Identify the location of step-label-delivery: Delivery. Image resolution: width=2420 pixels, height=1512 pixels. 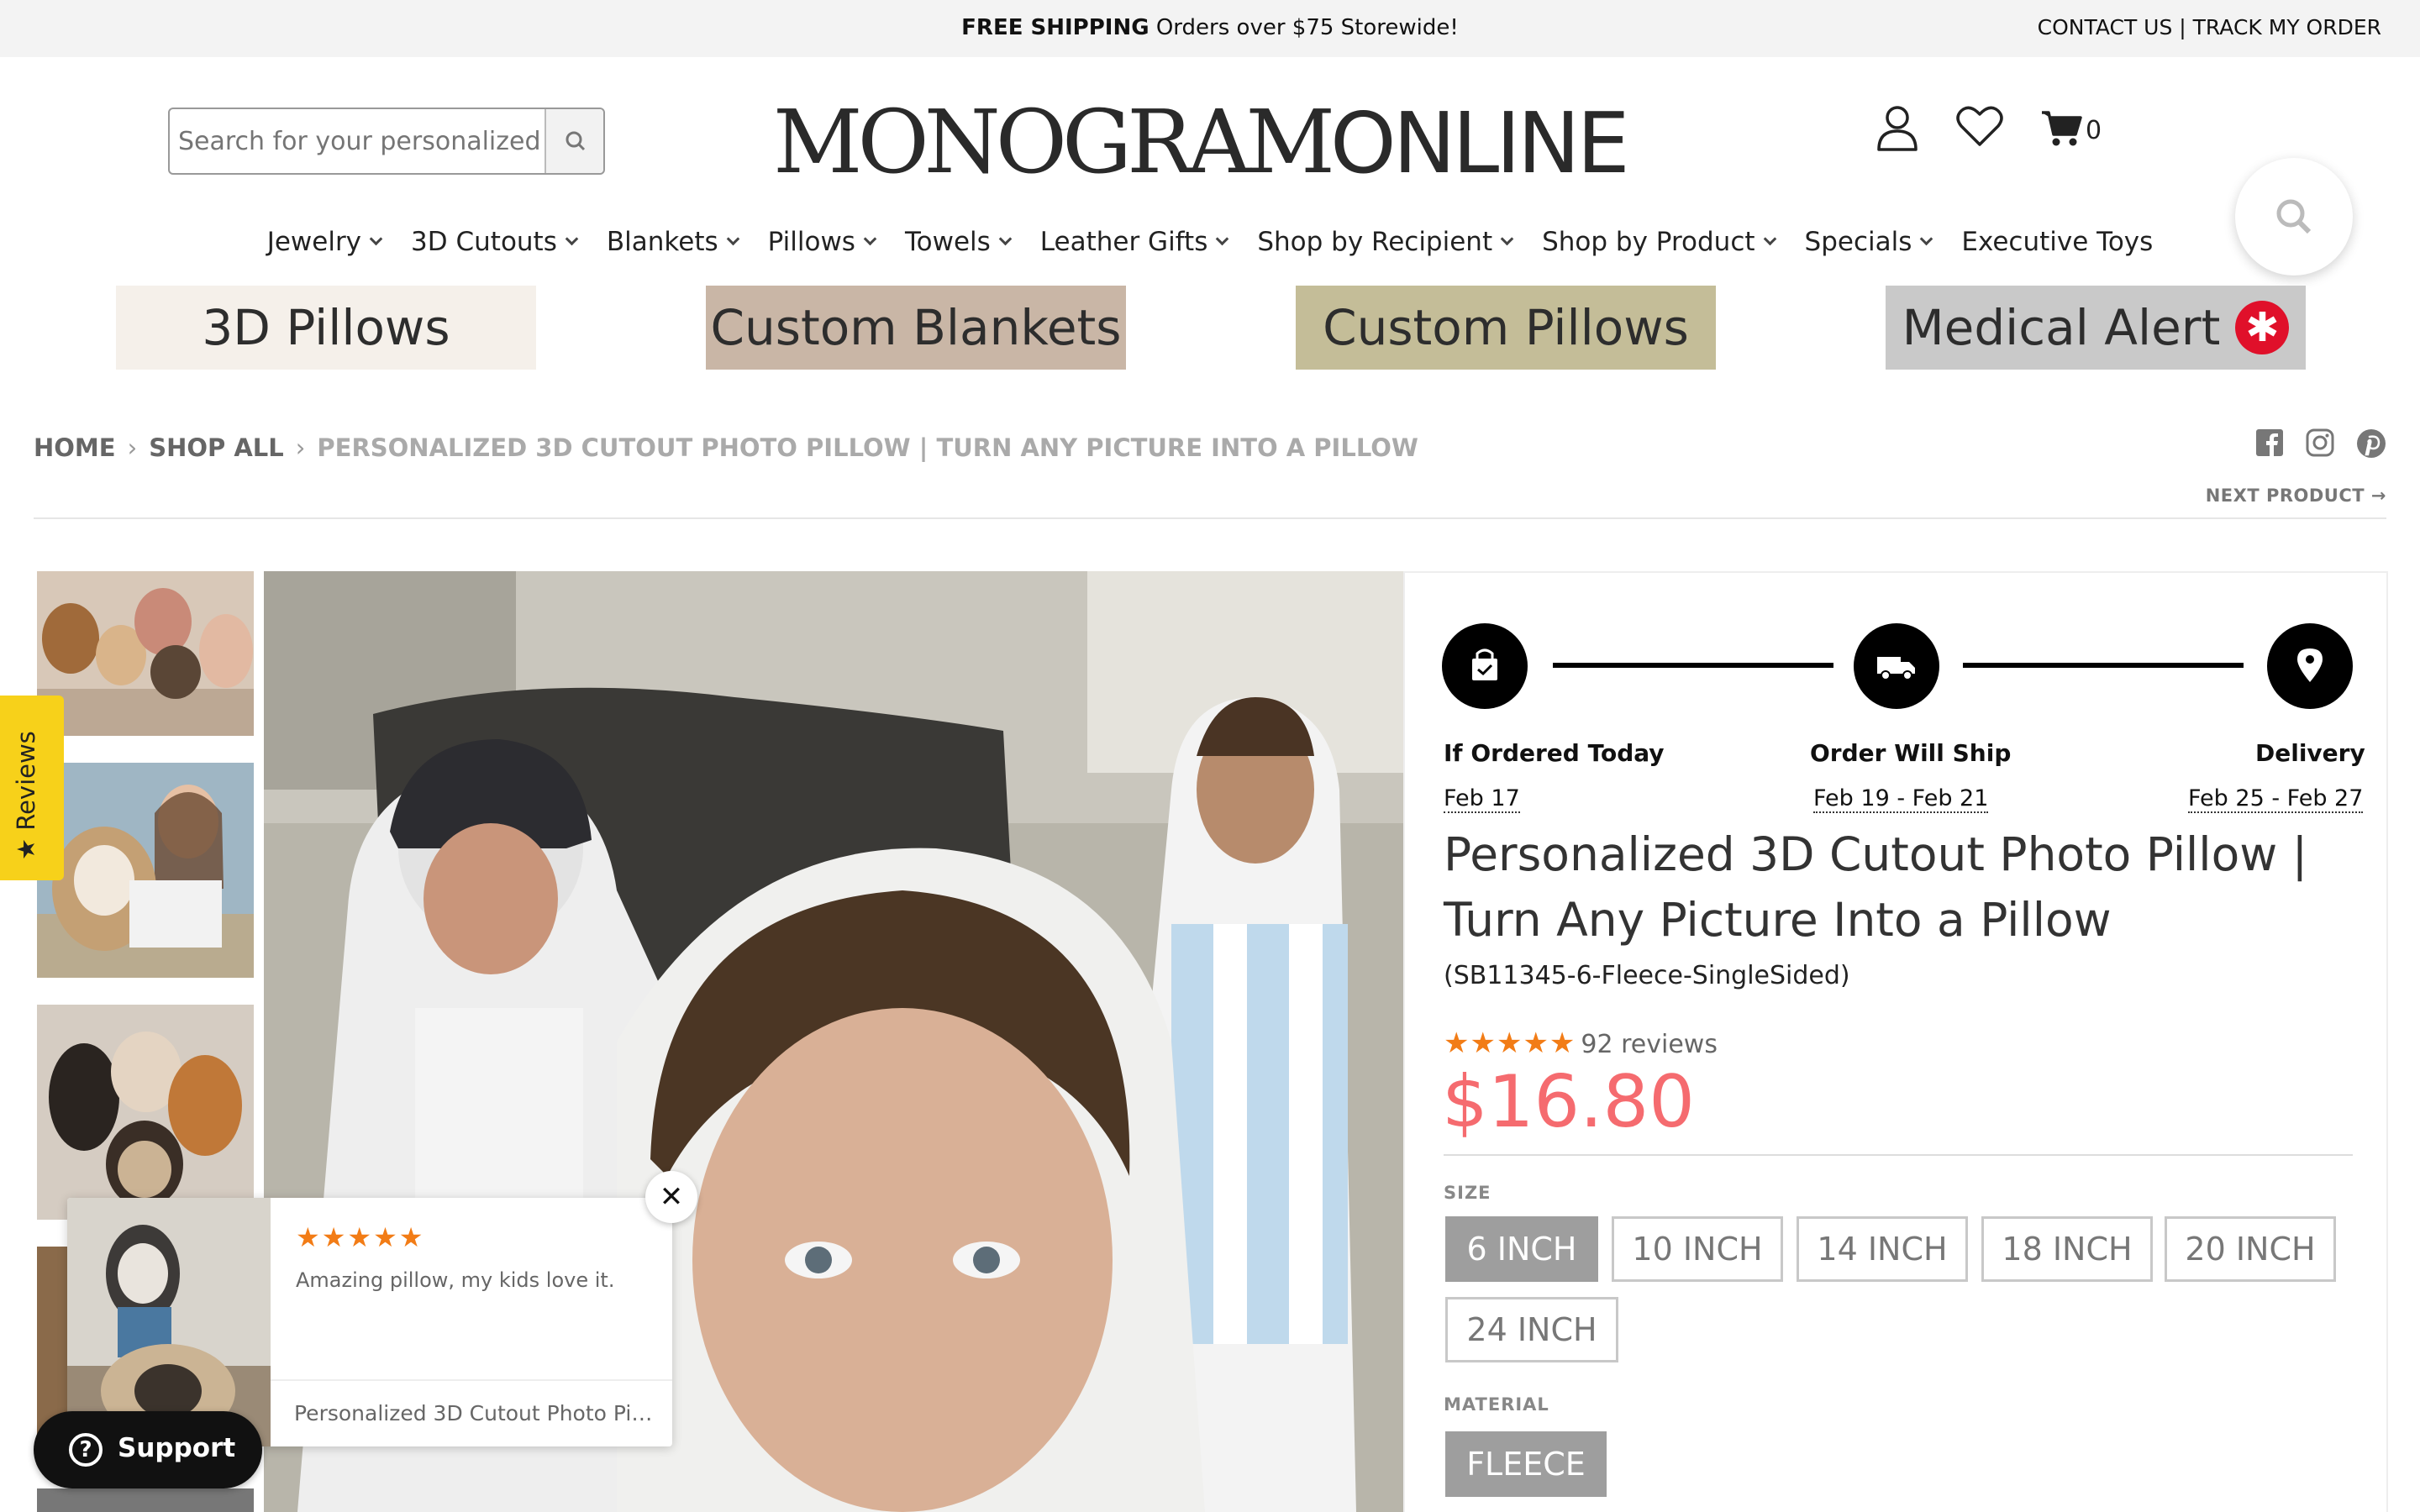
(2310, 753).